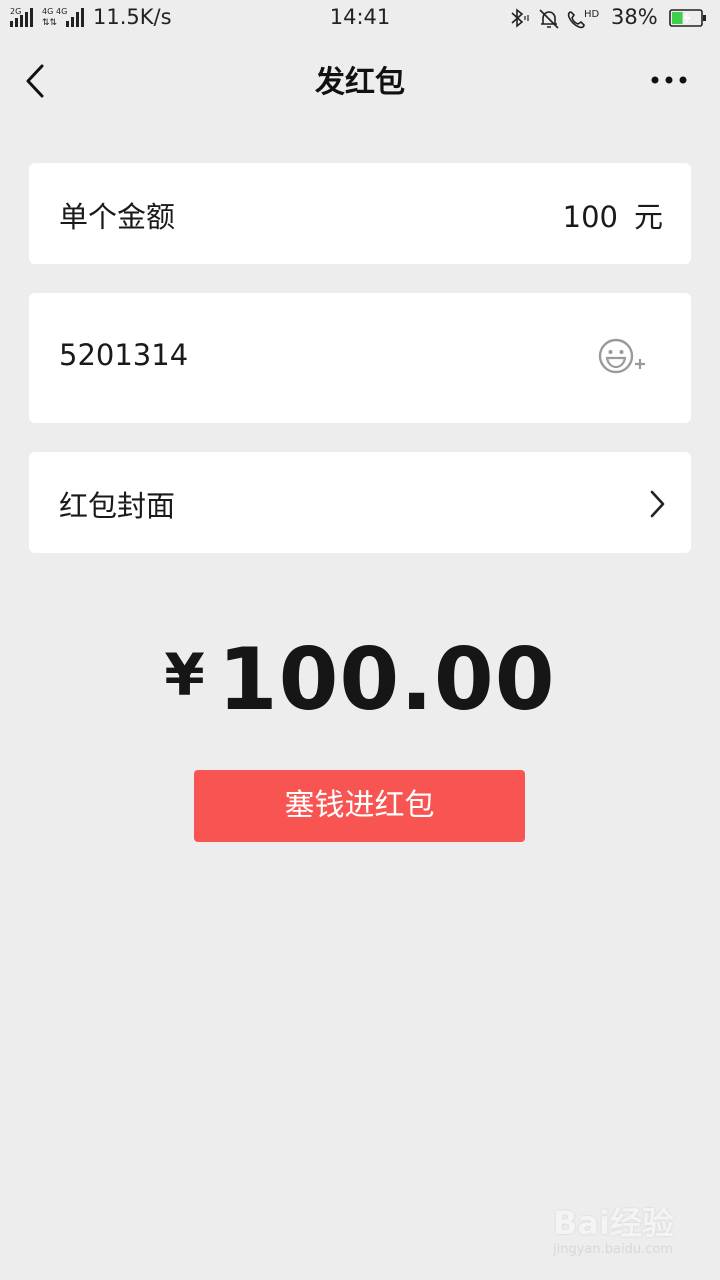 The width and height of the screenshot is (720, 1280). What do you see at coordinates (549, 19) in the screenshot?
I see `mute-bell-icon` at bounding box center [549, 19].